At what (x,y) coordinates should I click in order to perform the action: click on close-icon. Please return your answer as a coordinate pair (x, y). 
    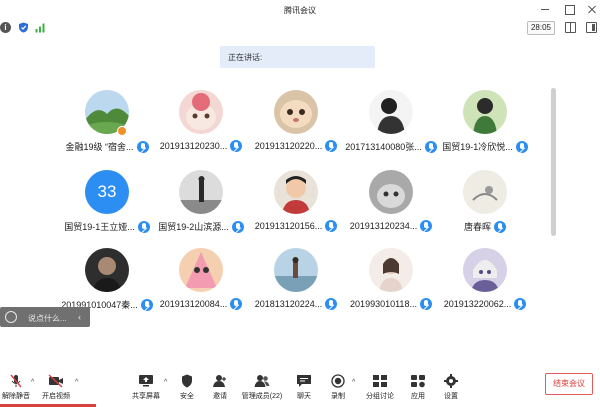
    Looking at the image, I should click on (592, 9).